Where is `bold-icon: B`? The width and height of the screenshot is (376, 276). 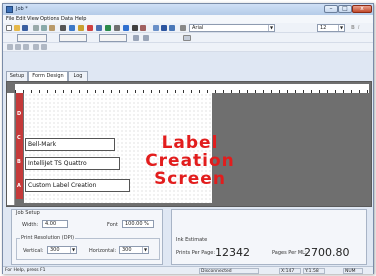 bold-icon: B is located at coordinates (353, 28).